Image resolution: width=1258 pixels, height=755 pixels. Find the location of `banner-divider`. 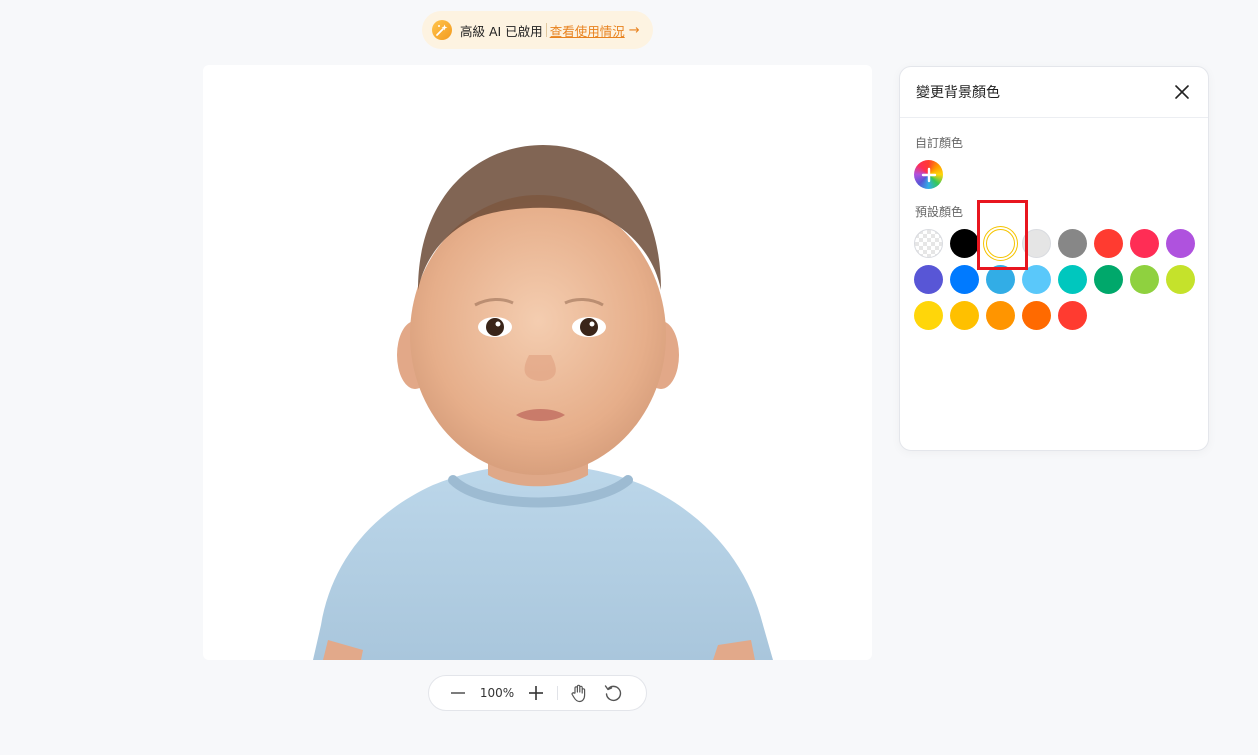

banner-divider is located at coordinates (546, 30).